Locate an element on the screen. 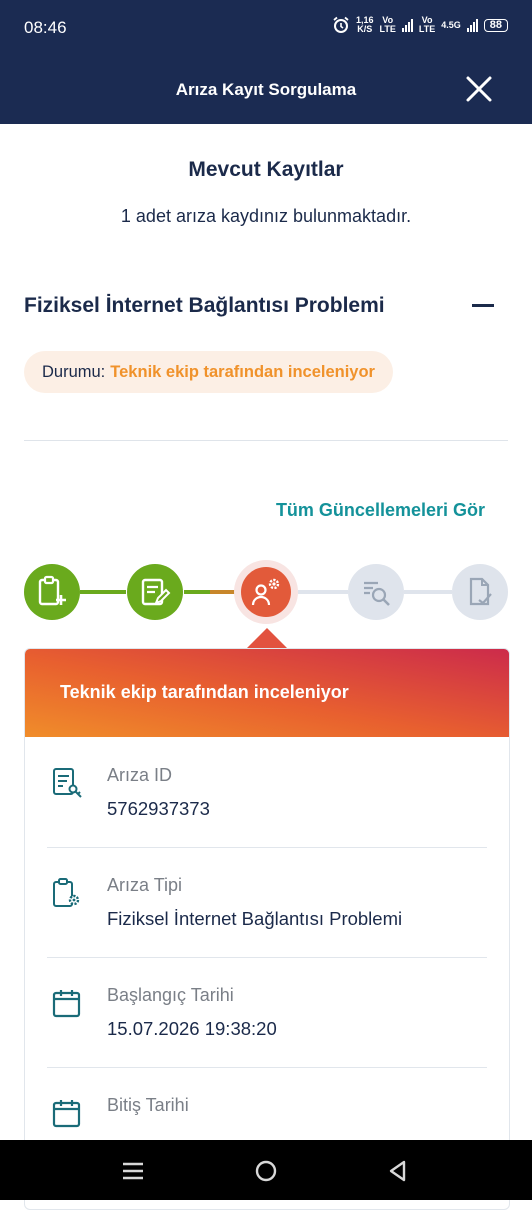 This screenshot has width=532, height=1210. app-bar-title: Arıza Kayıt Sorgulama is located at coordinates (266, 89).